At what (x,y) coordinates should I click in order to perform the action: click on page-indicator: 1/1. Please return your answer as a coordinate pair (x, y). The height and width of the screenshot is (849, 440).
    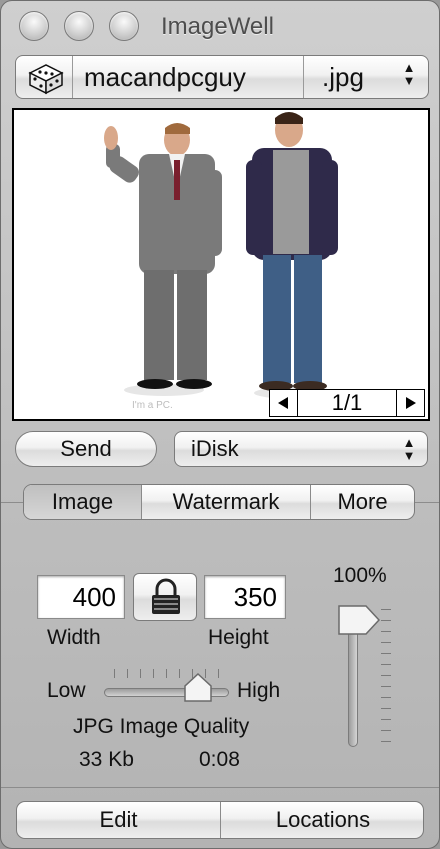
    Looking at the image, I should click on (347, 402).